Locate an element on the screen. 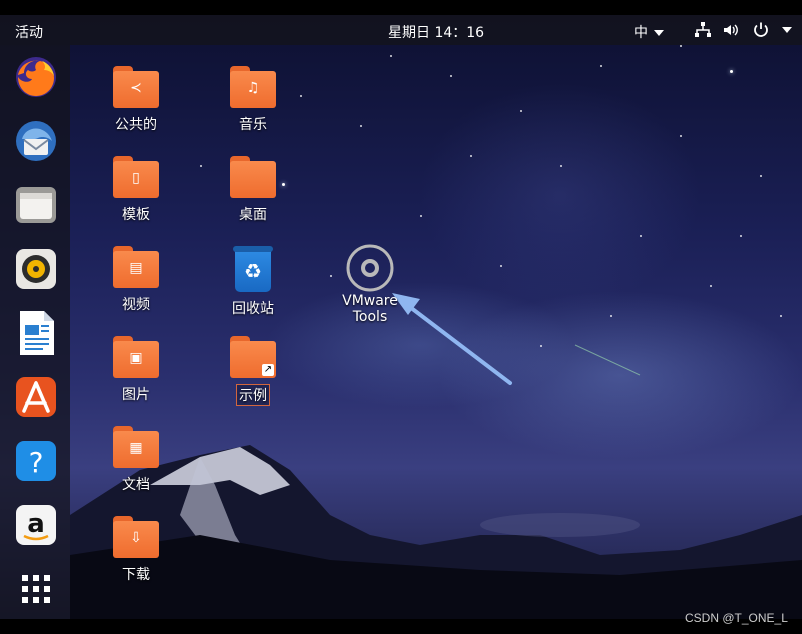 The width and height of the screenshot is (802, 634). link-icon: ↗ is located at coordinates (253, 357).